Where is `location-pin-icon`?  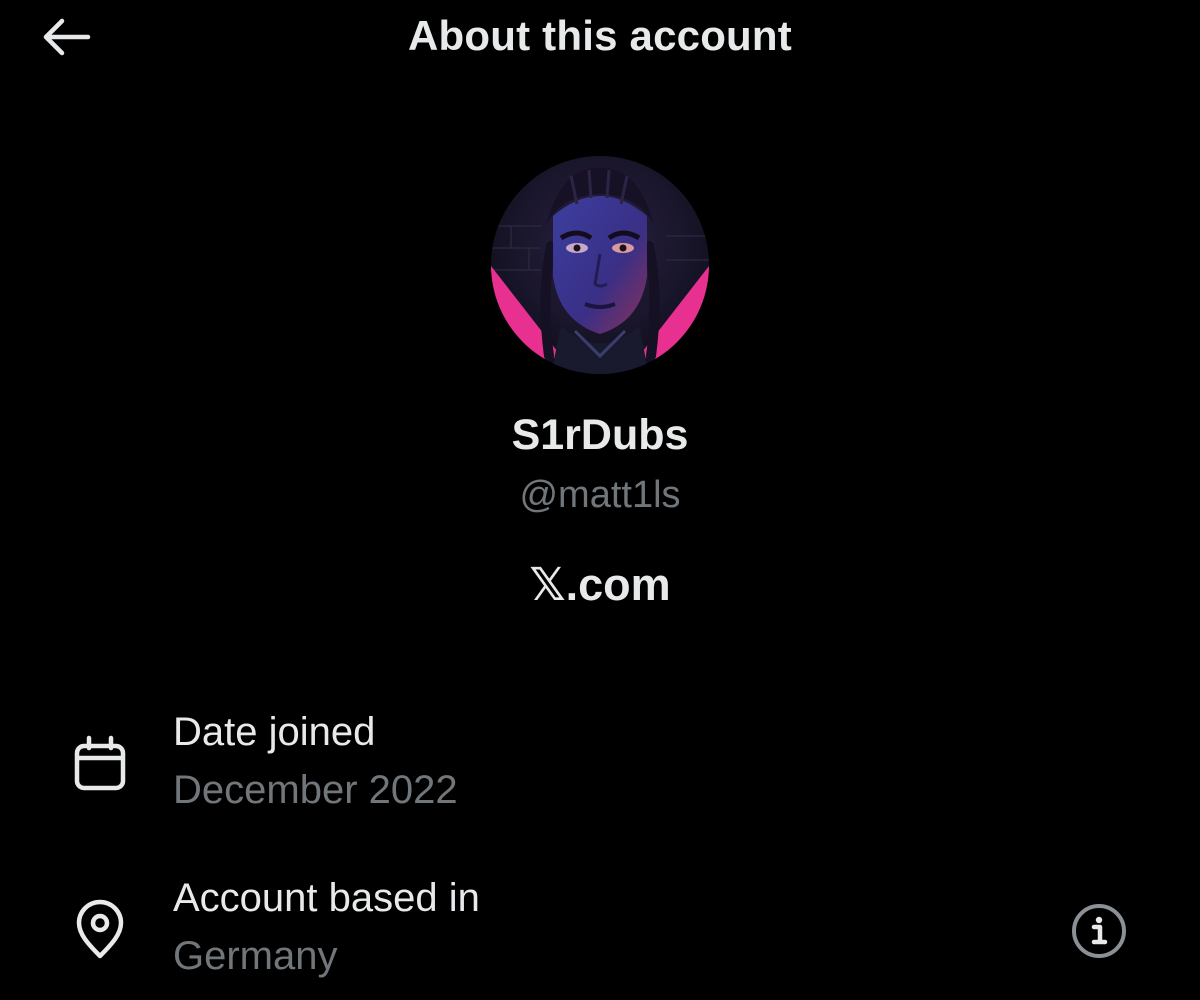 location-pin-icon is located at coordinates (100, 929).